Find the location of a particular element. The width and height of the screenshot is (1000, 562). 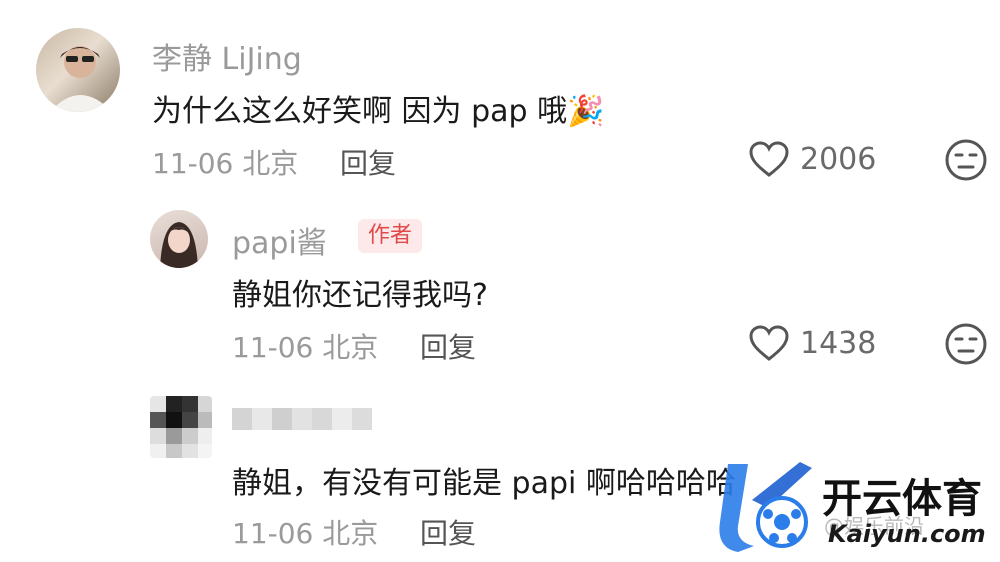

watermark-domain: Kaiyun.com is located at coordinates (907, 534).